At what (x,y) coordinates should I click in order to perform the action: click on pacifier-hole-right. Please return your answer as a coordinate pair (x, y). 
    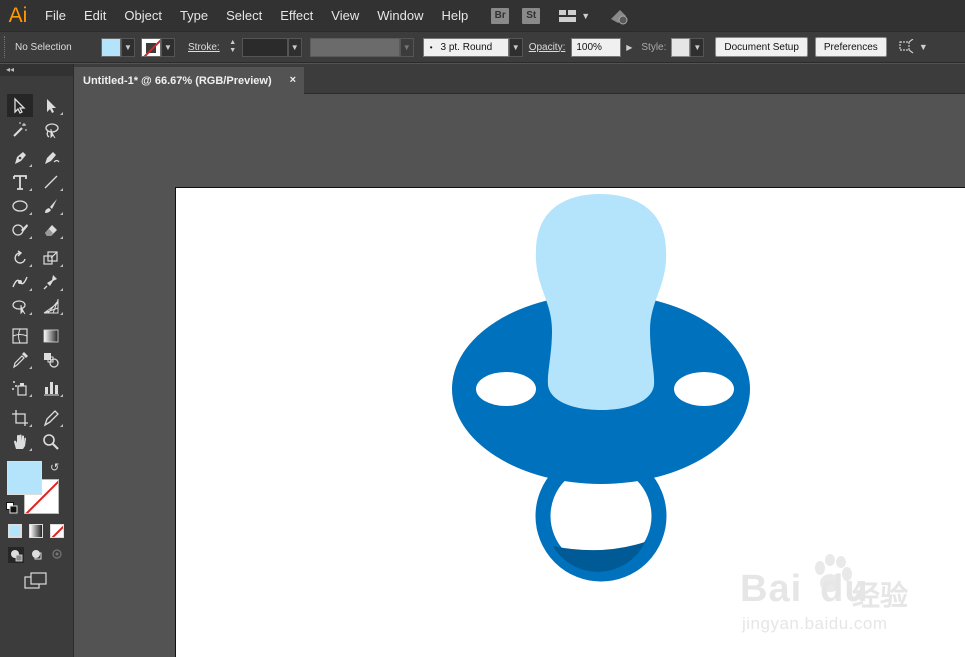
    Looking at the image, I should click on (704, 389).